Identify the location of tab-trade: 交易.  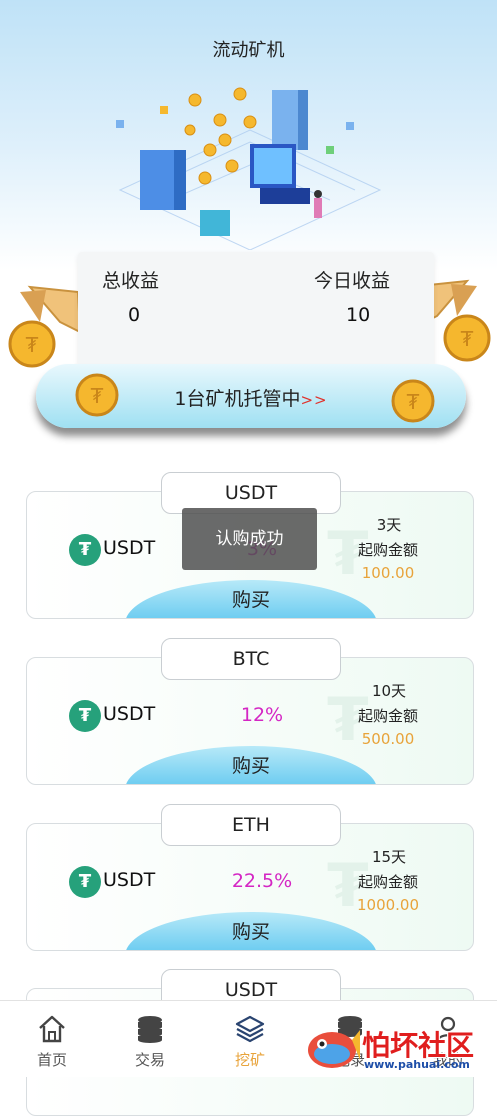
(150, 1039).